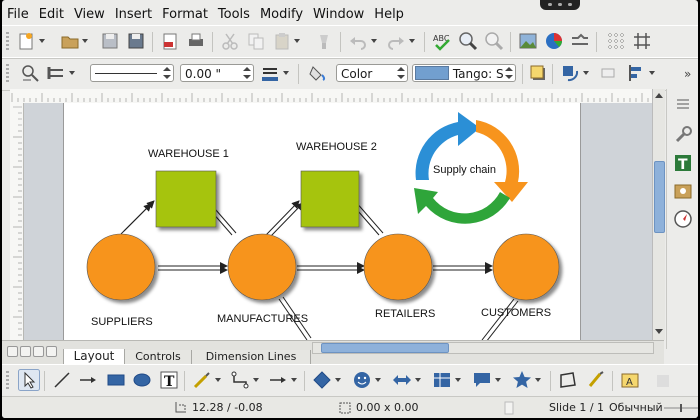  Describe the element at coordinates (412, 41) in the screenshot. I see `redo-dropdown-icon` at that location.